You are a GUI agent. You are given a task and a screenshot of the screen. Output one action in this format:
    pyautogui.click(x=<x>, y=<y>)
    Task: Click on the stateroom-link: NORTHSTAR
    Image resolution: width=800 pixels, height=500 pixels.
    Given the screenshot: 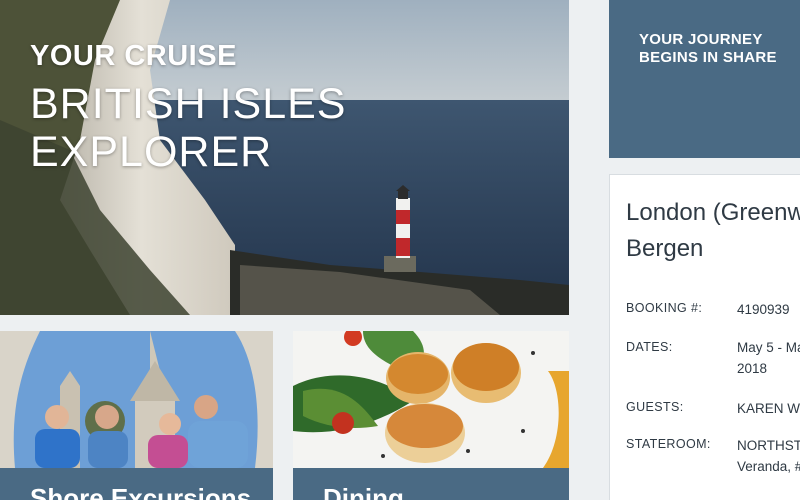 What is the action you would take?
    pyautogui.click(x=768, y=445)
    